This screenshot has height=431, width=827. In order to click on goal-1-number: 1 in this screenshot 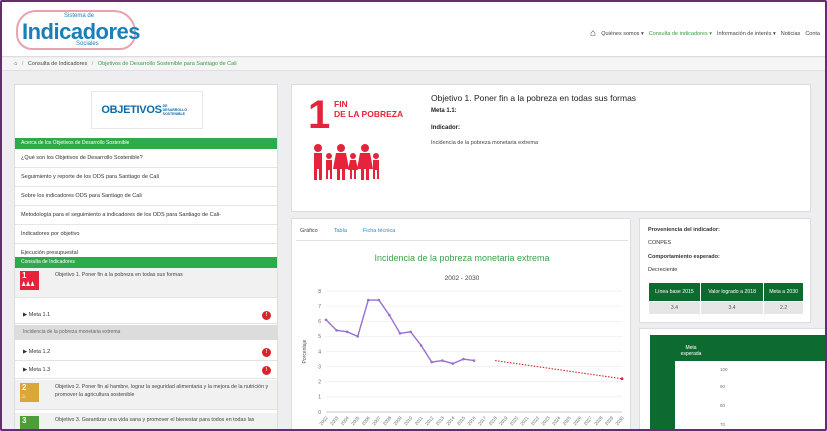, I will do `click(24, 275)`.